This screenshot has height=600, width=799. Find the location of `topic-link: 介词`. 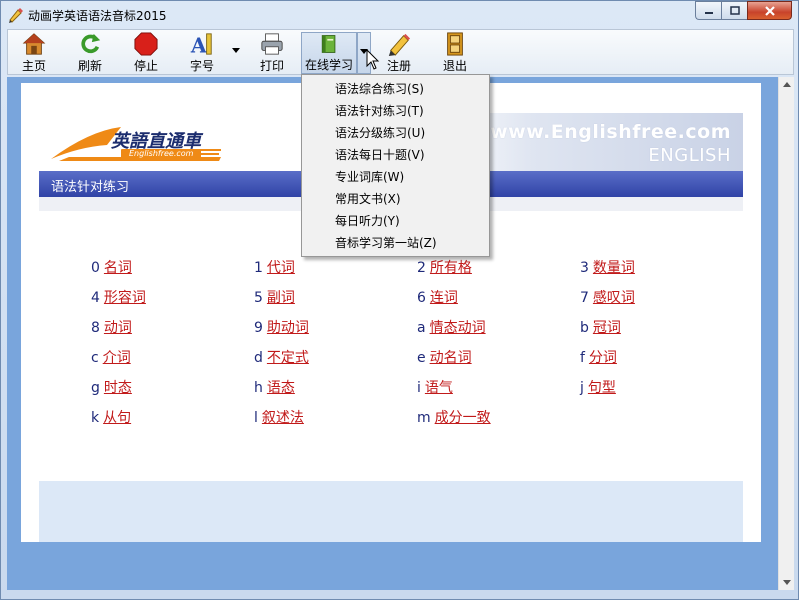

topic-link: 介词 is located at coordinates (117, 358).